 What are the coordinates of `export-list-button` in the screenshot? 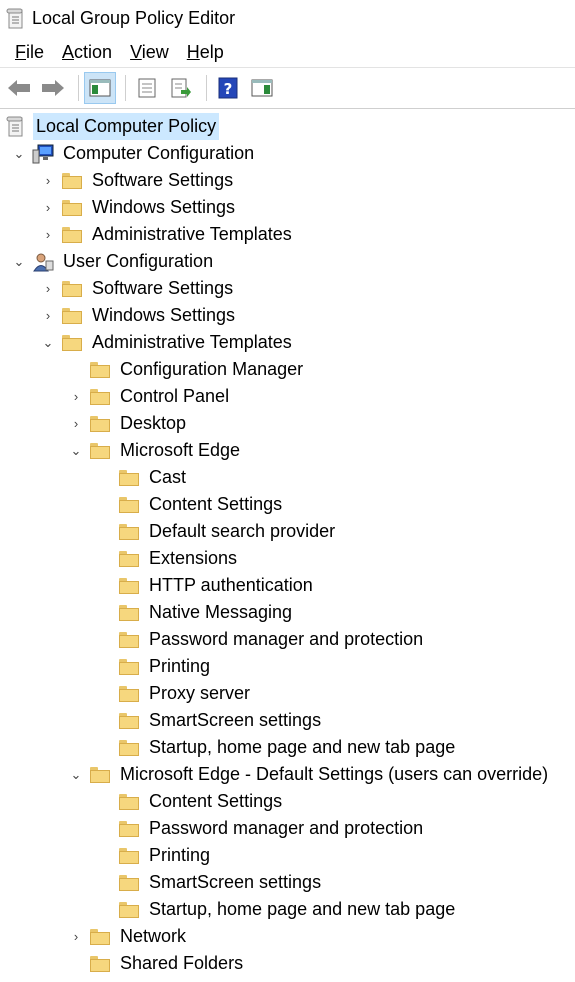 It's located at (181, 88).